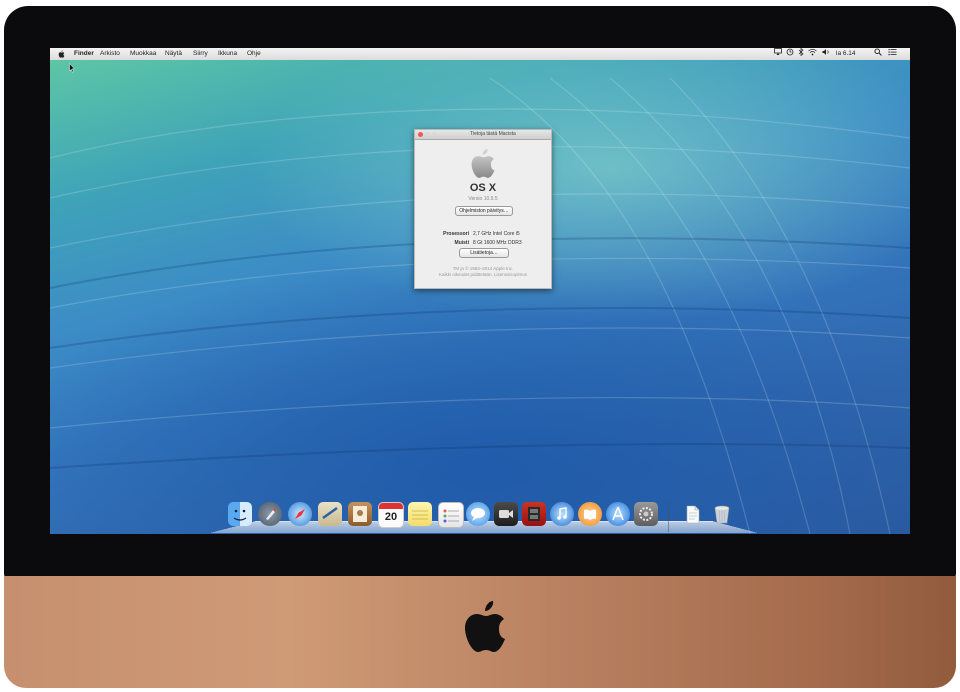 Image resolution: width=960 pixels, height=692 pixels. Describe the element at coordinates (692, 514) in the screenshot. I see `documents-stack-icon` at that location.